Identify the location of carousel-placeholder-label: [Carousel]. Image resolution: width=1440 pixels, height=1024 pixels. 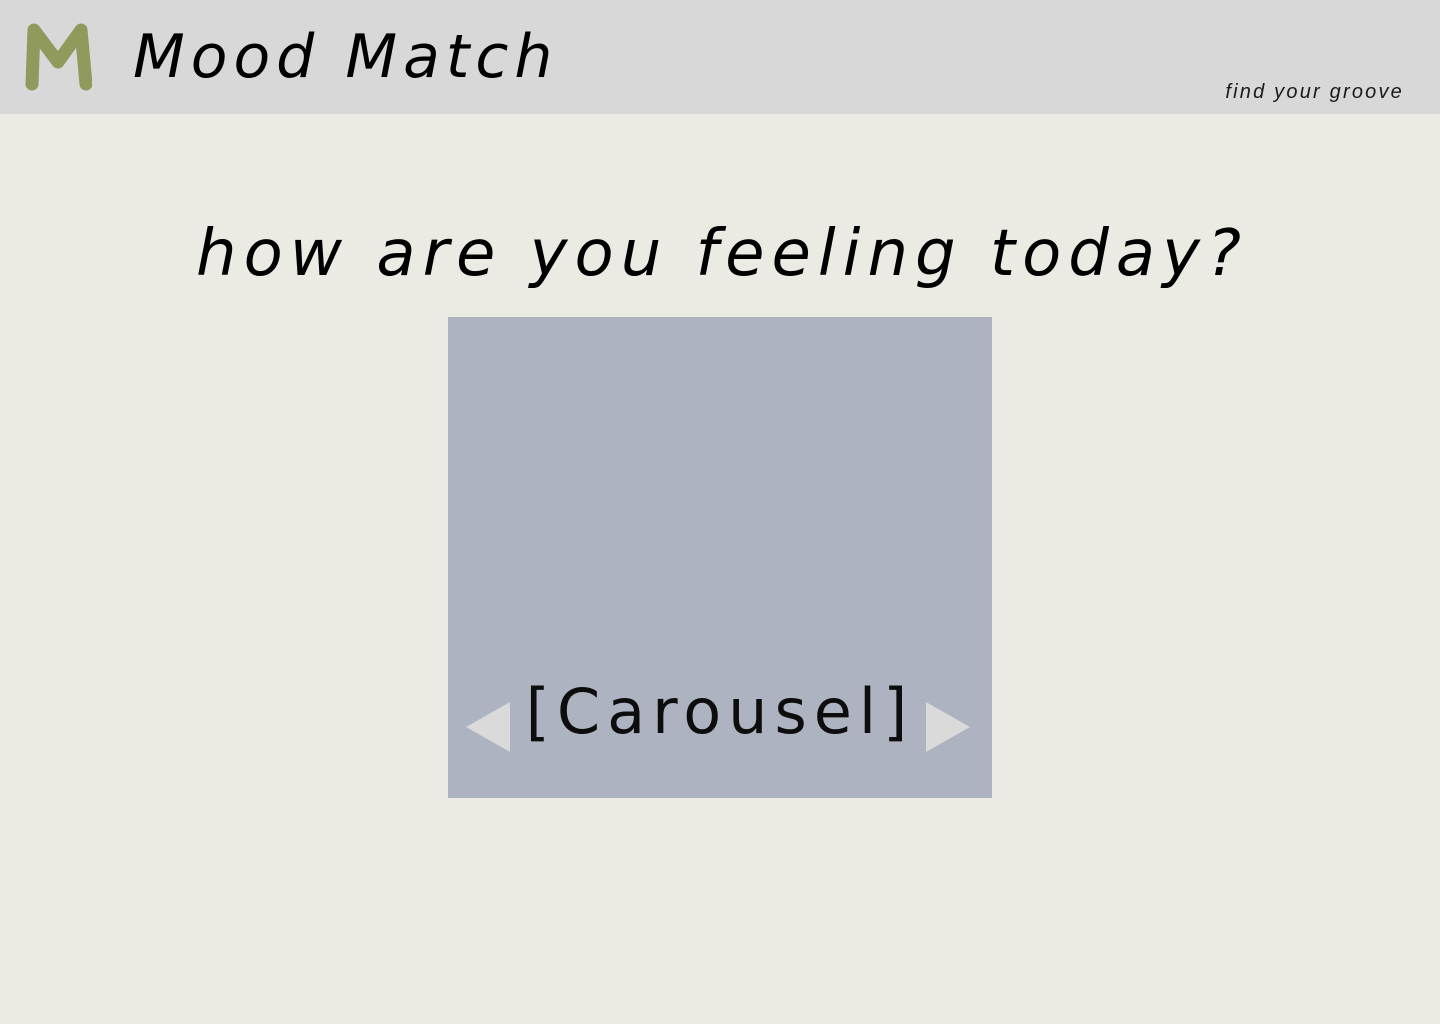
(720, 711).